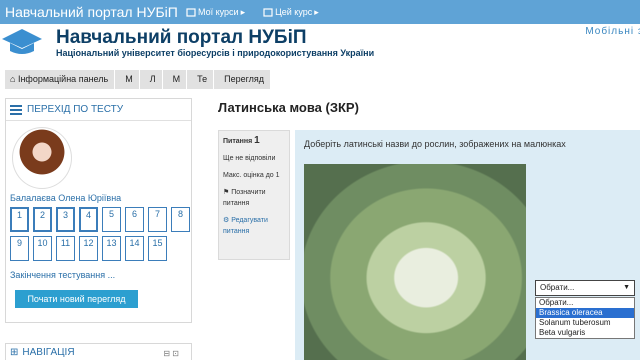  I want to click on question-button-4: 4, so click(88, 219).